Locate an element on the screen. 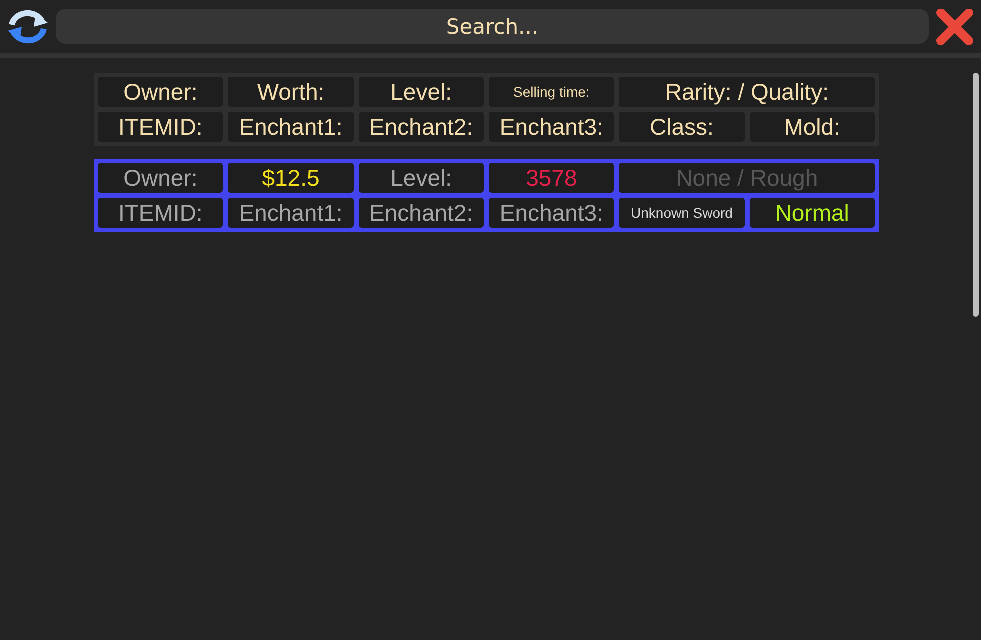  cell-text: None / Rough is located at coordinates (747, 178).